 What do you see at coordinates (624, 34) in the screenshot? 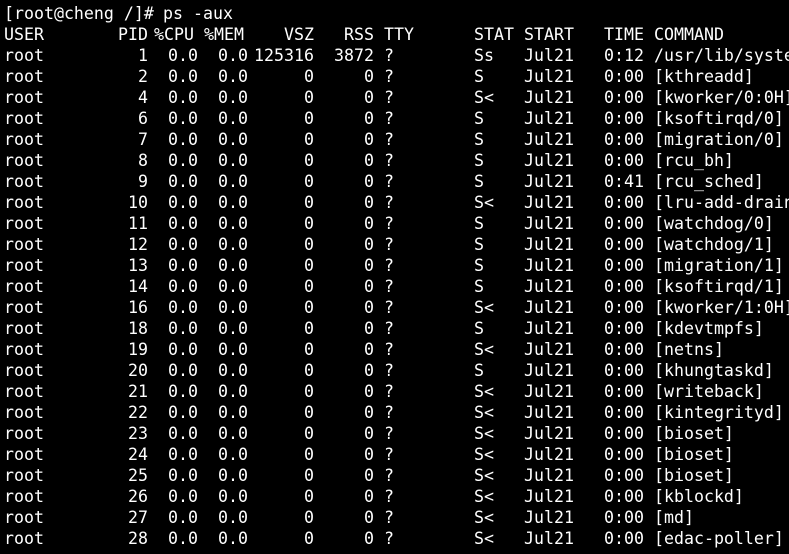
I see `col-header-time: TIME` at bounding box center [624, 34].